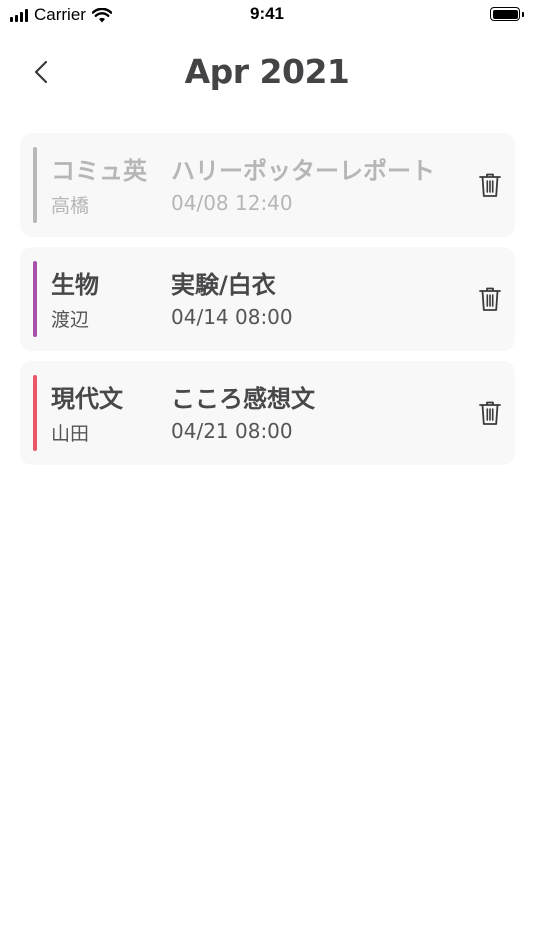 This screenshot has width=534, height=950. I want to click on task-card: 現代文 山田 こころ感想文 04/21 08:00, so click(267, 413).